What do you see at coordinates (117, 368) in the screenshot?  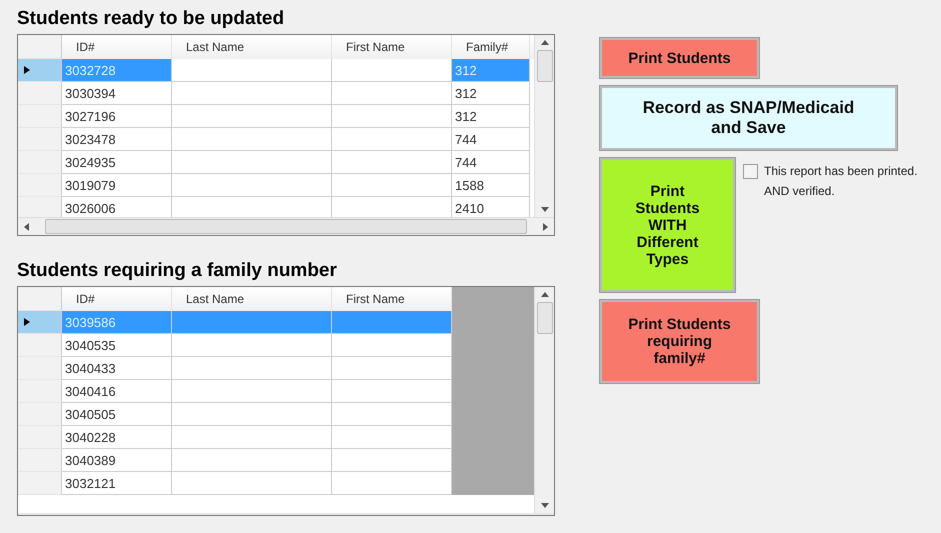 I see `table-cell: 3040433` at bounding box center [117, 368].